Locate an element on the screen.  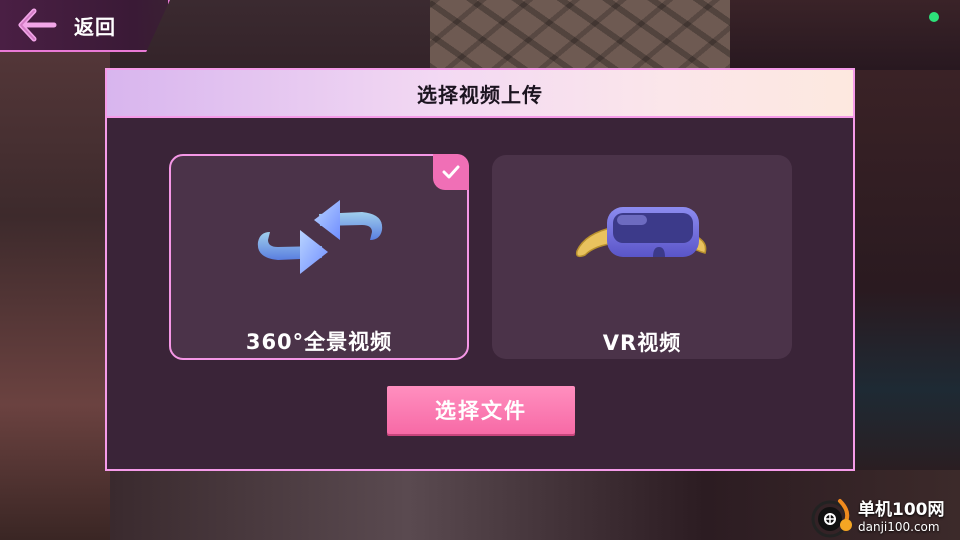
watermark-line2: danji100.com is located at coordinates (899, 527).